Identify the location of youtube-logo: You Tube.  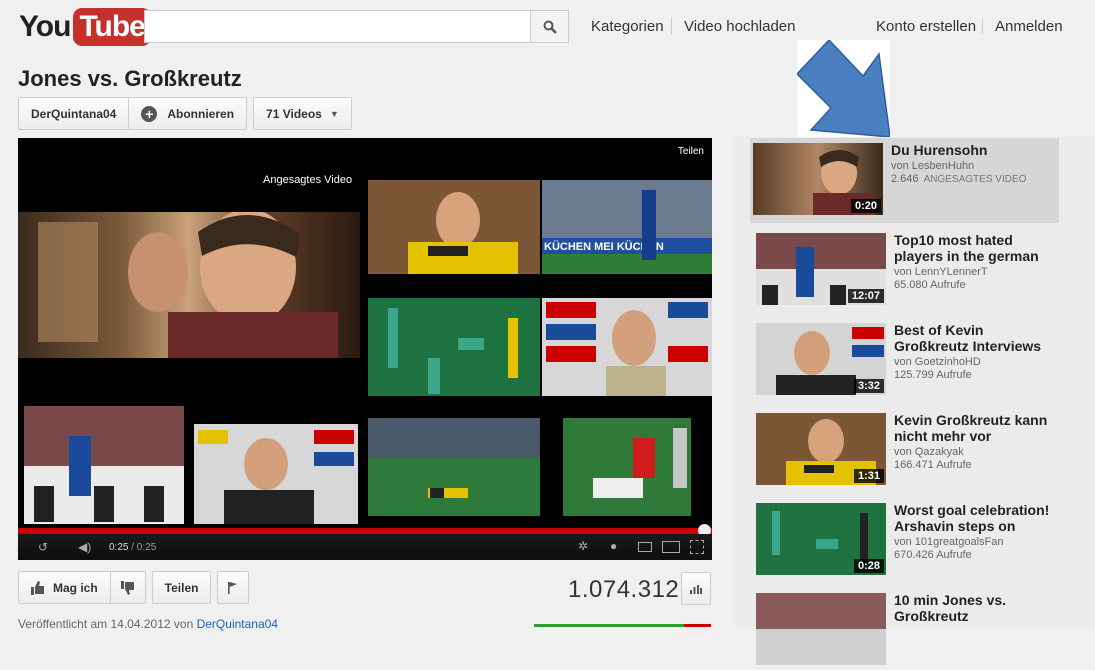
(85, 27).